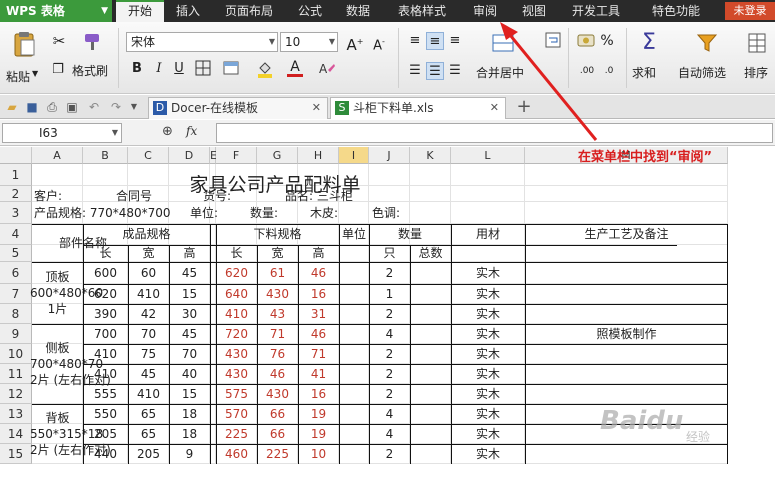 The width and height of the screenshot is (775, 483). What do you see at coordinates (642, 421) in the screenshot?
I see `watermark-logo: Baidu` at bounding box center [642, 421].